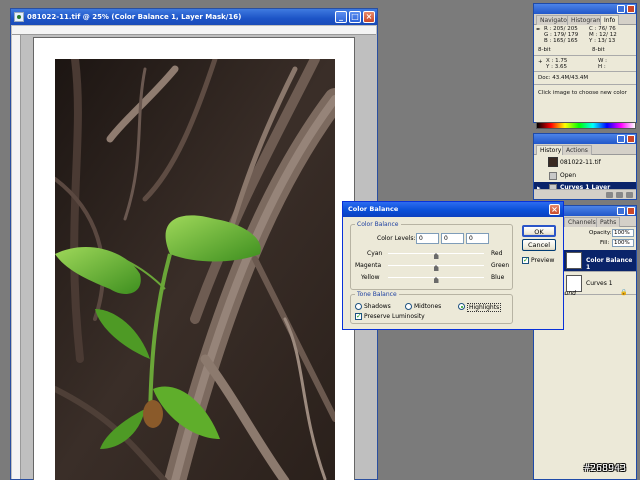 This screenshot has width=640, height=480. Describe the element at coordinates (539, 245) in the screenshot. I see `cancel-button: Cancel` at that location.